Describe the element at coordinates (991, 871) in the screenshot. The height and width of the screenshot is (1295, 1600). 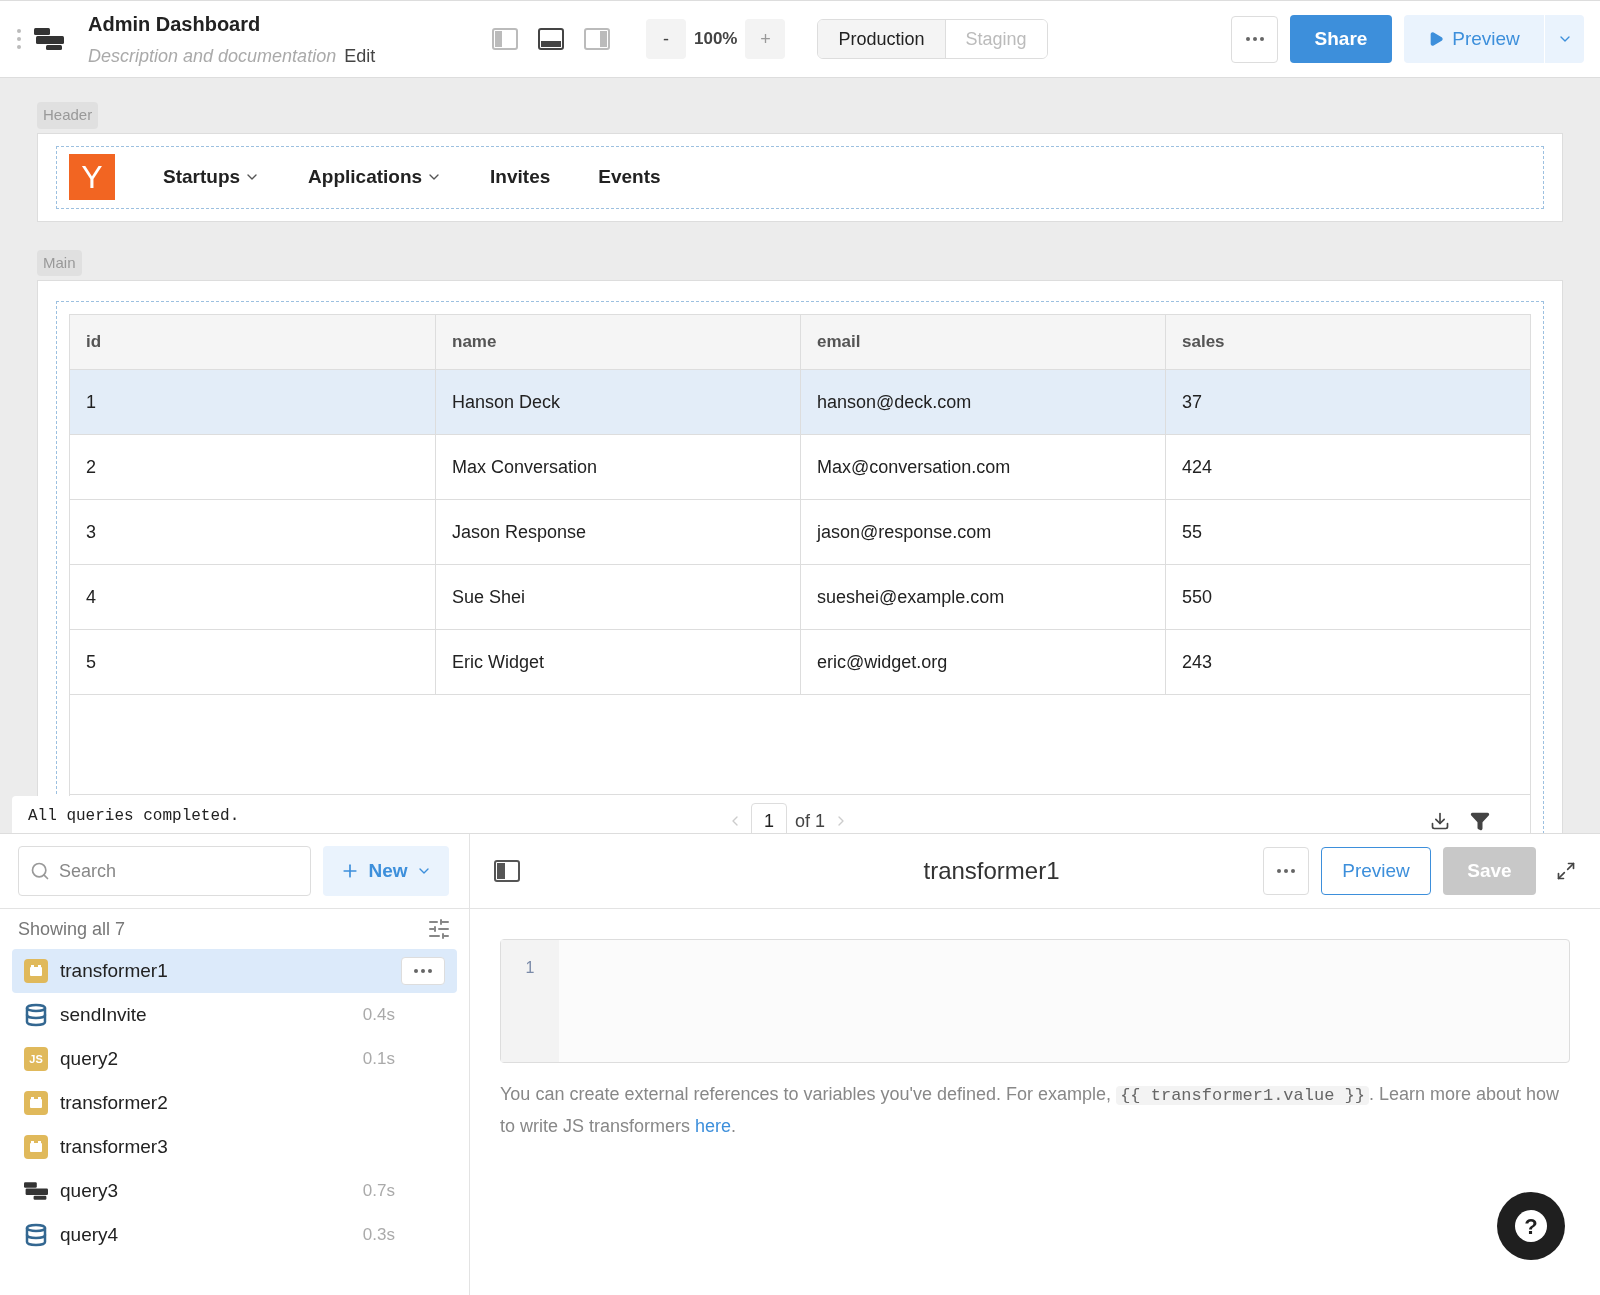
I see `editor-title: transformer1` at that location.